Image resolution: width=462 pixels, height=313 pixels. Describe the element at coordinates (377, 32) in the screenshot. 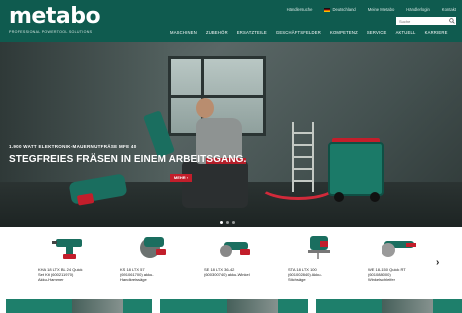

I see `nav-item-service: SERVICE` at that location.